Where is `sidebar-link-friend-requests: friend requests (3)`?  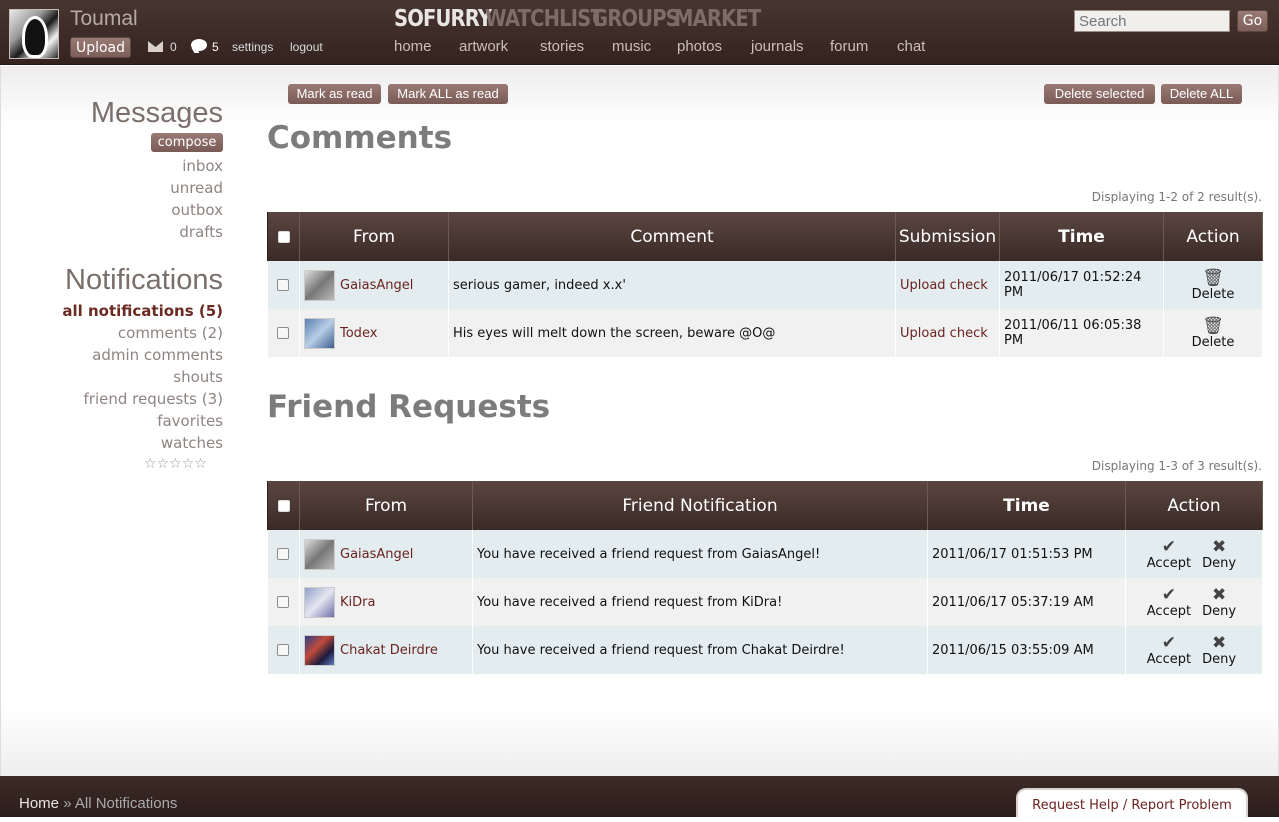 sidebar-link-friend-requests: friend requests (3) is located at coordinates (154, 399).